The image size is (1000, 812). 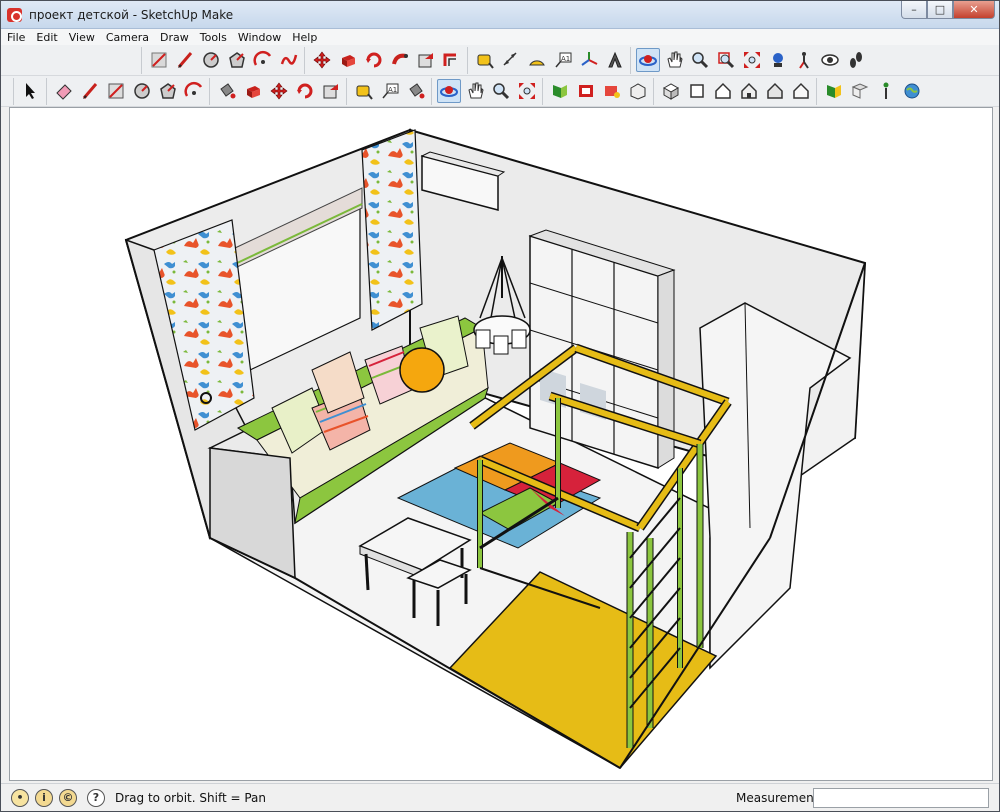 What do you see at coordinates (638, 91) in the screenshot?
I see `3d-warehouse-button` at bounding box center [638, 91].